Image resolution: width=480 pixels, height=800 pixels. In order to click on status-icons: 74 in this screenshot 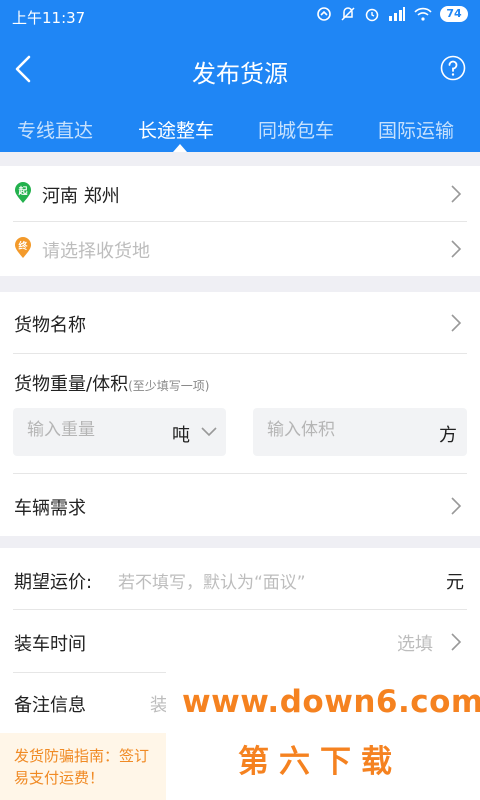, I will do `click(392, 14)`.